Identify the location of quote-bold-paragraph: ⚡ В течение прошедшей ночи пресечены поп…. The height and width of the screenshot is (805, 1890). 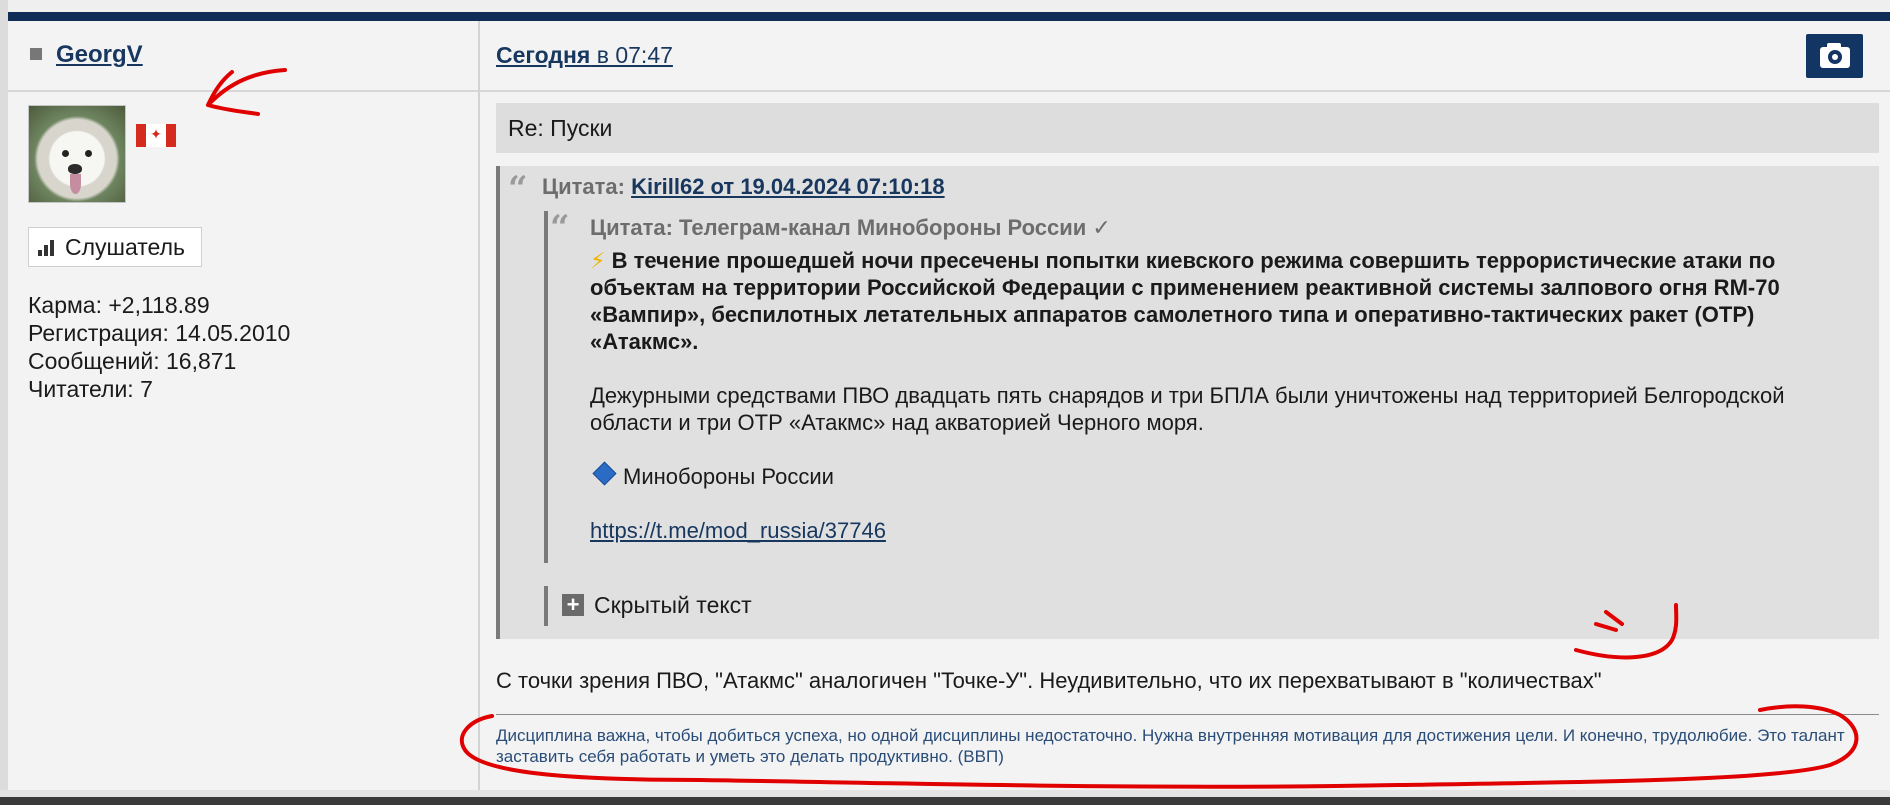
(1205, 301).